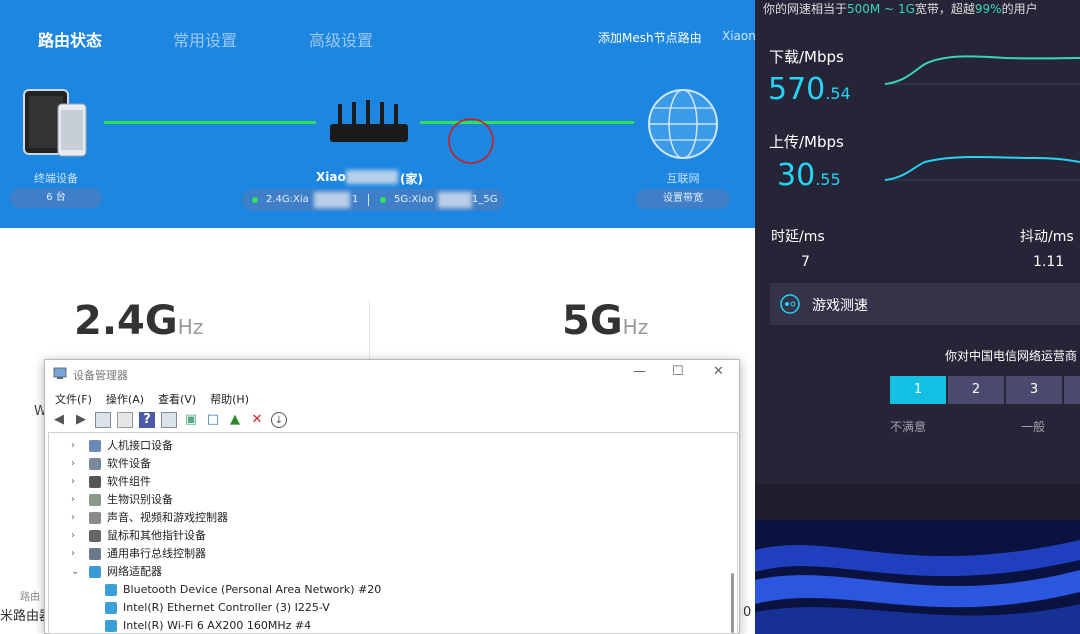 The height and width of the screenshot is (634, 1080). Describe the element at coordinates (56, 198) in the screenshot. I see `device-count-badge: 6 台` at that location.